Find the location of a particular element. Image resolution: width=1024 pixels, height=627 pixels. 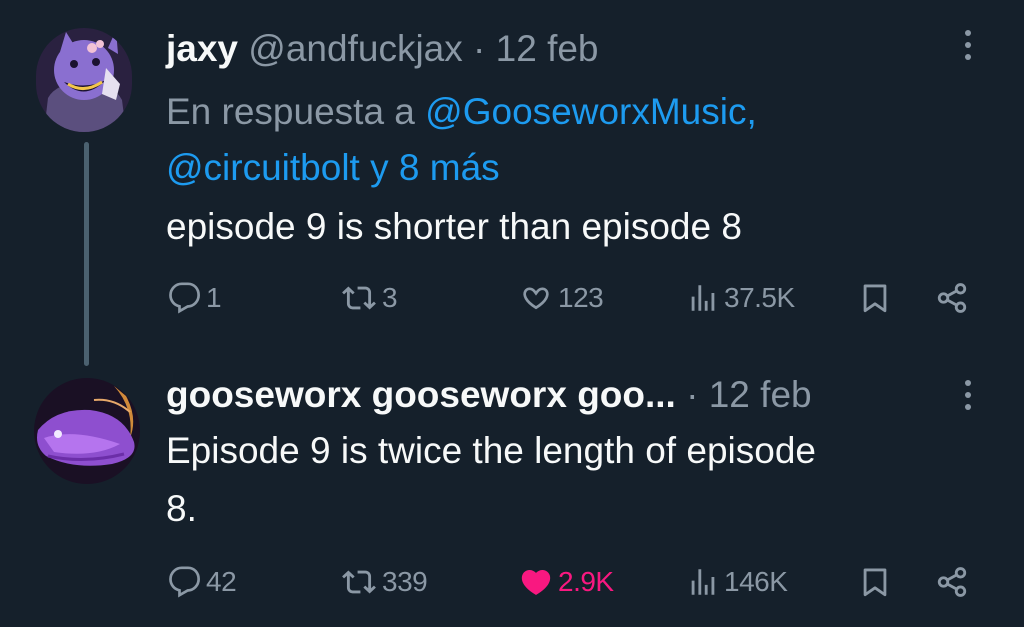

like-count: 2.9K is located at coordinates (586, 581).